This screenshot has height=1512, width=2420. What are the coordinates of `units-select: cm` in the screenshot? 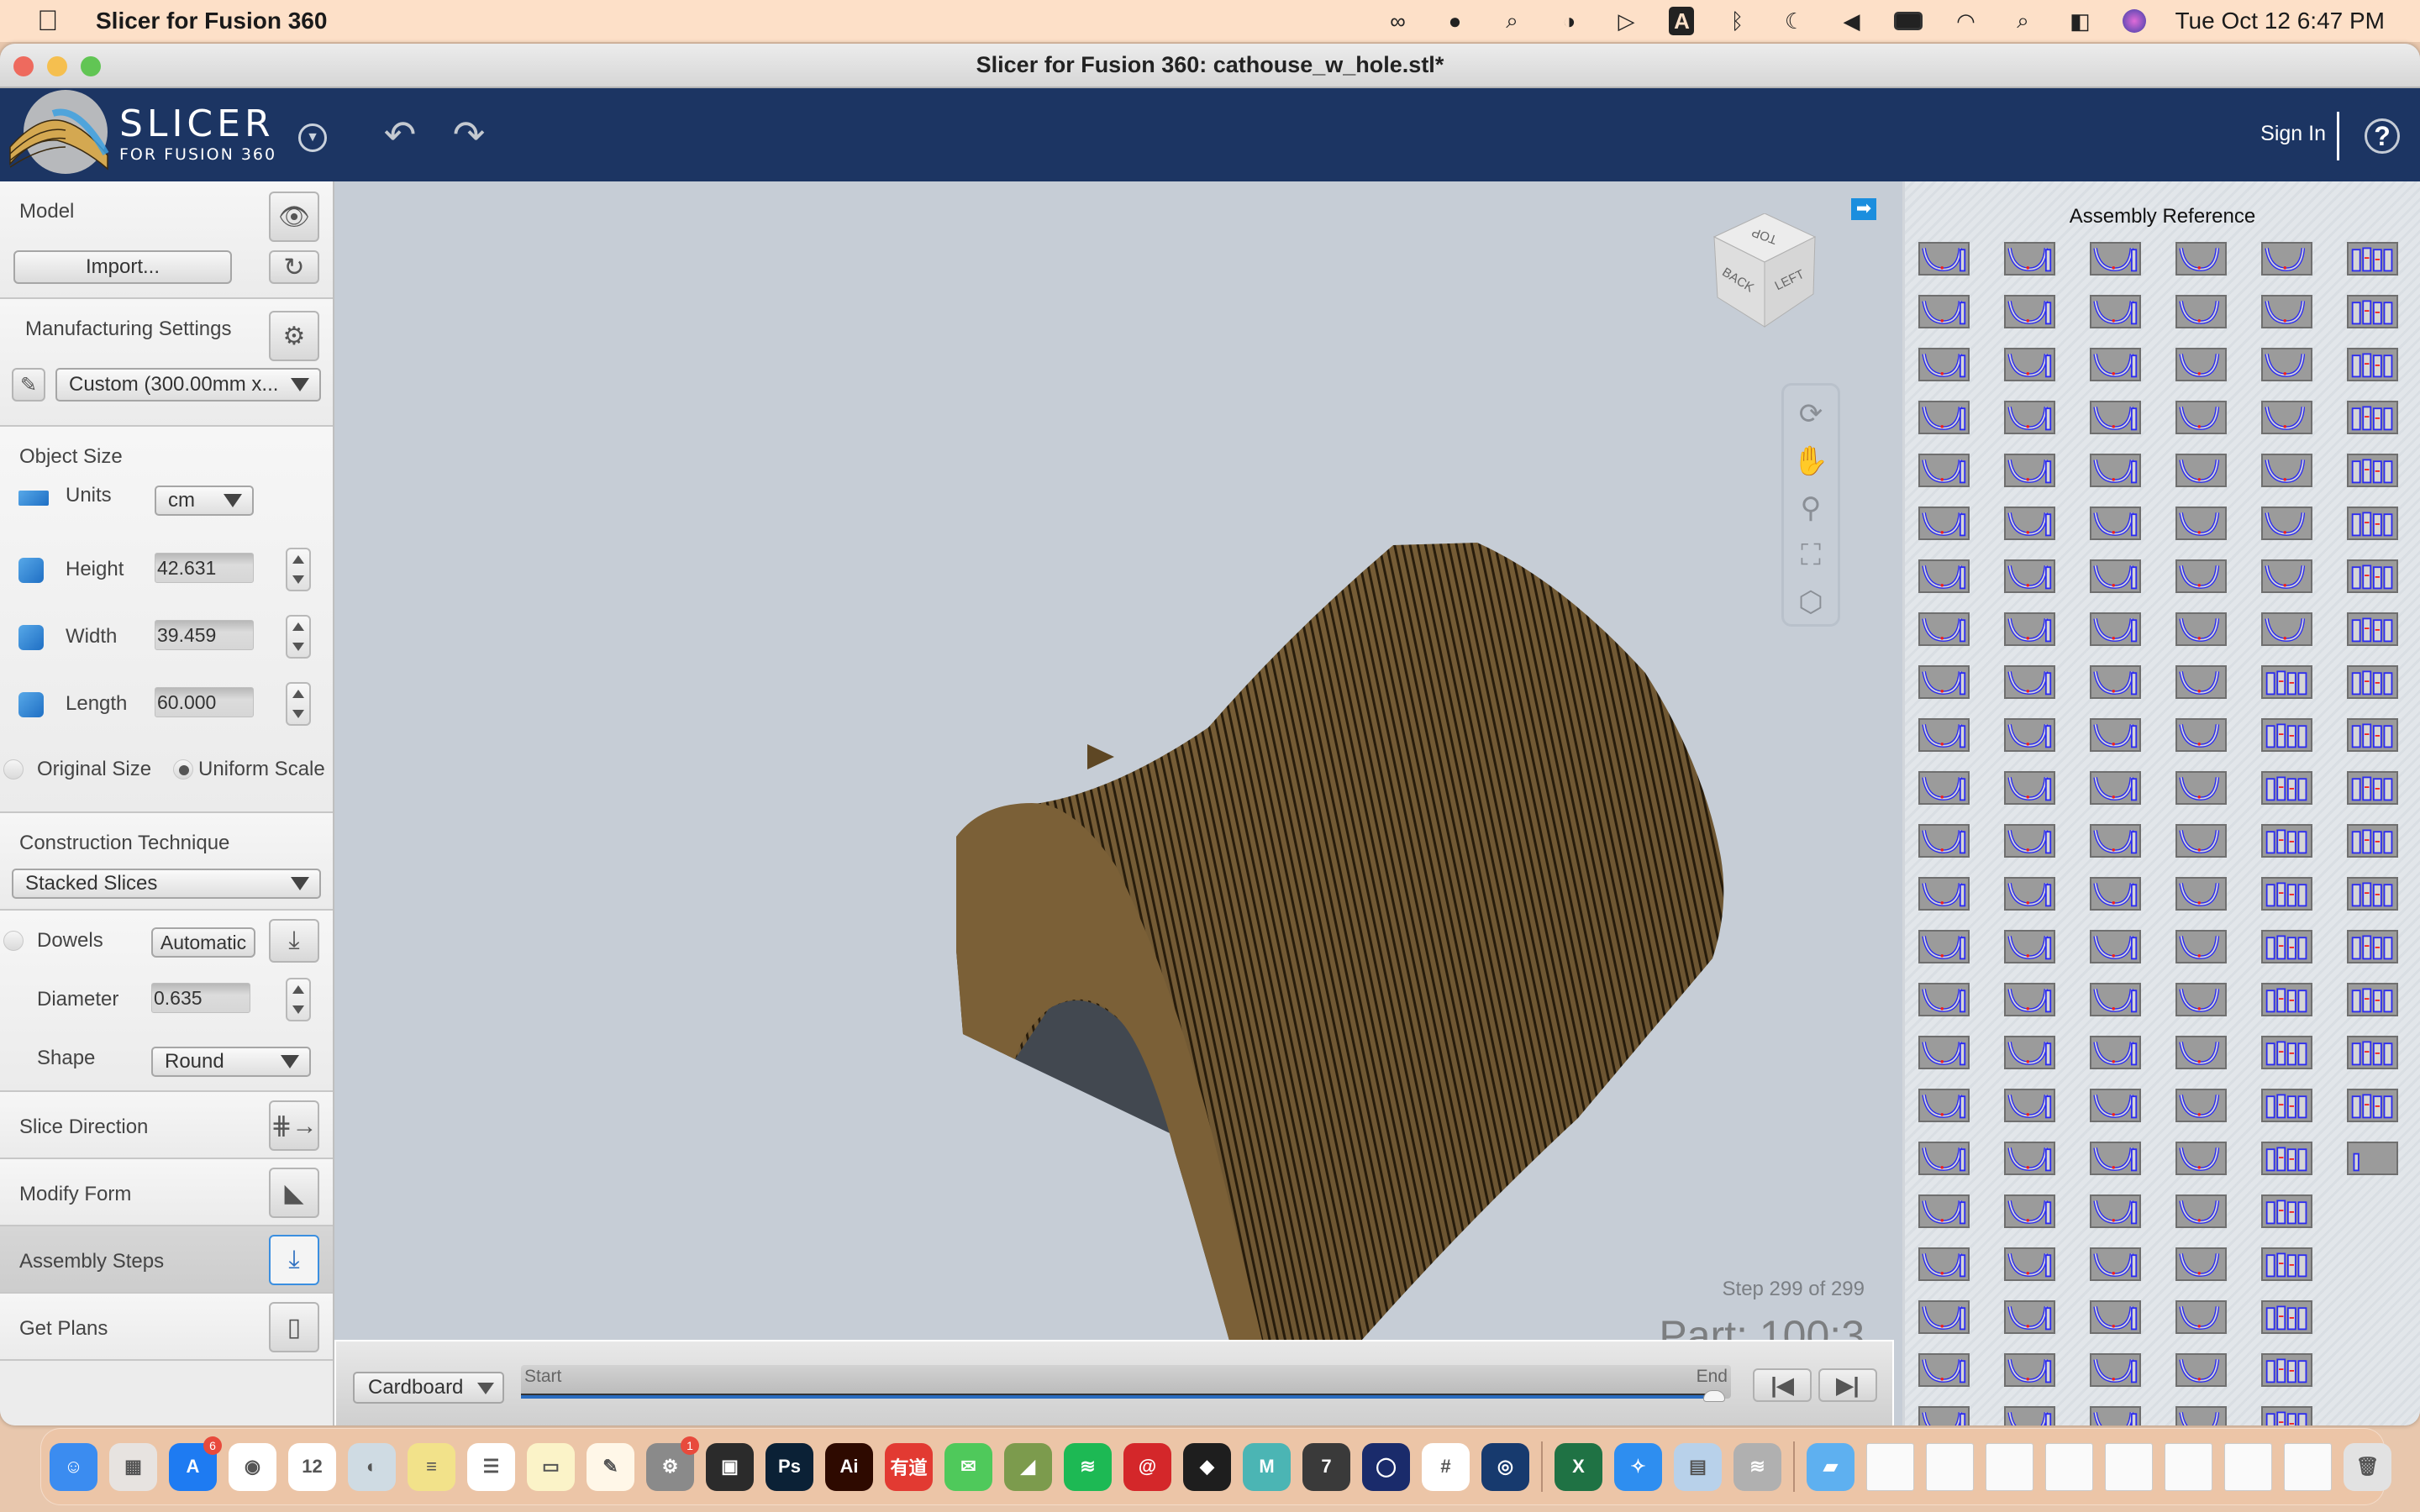 It's located at (204, 501).